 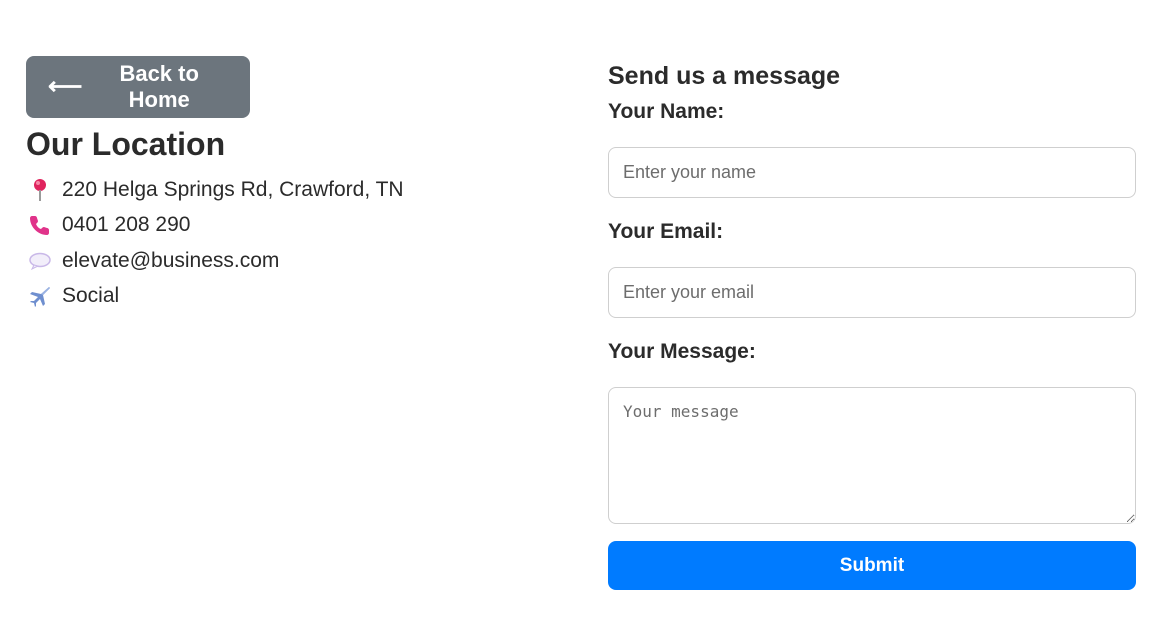 What do you see at coordinates (40, 225) in the screenshot?
I see `phone-icon` at bounding box center [40, 225].